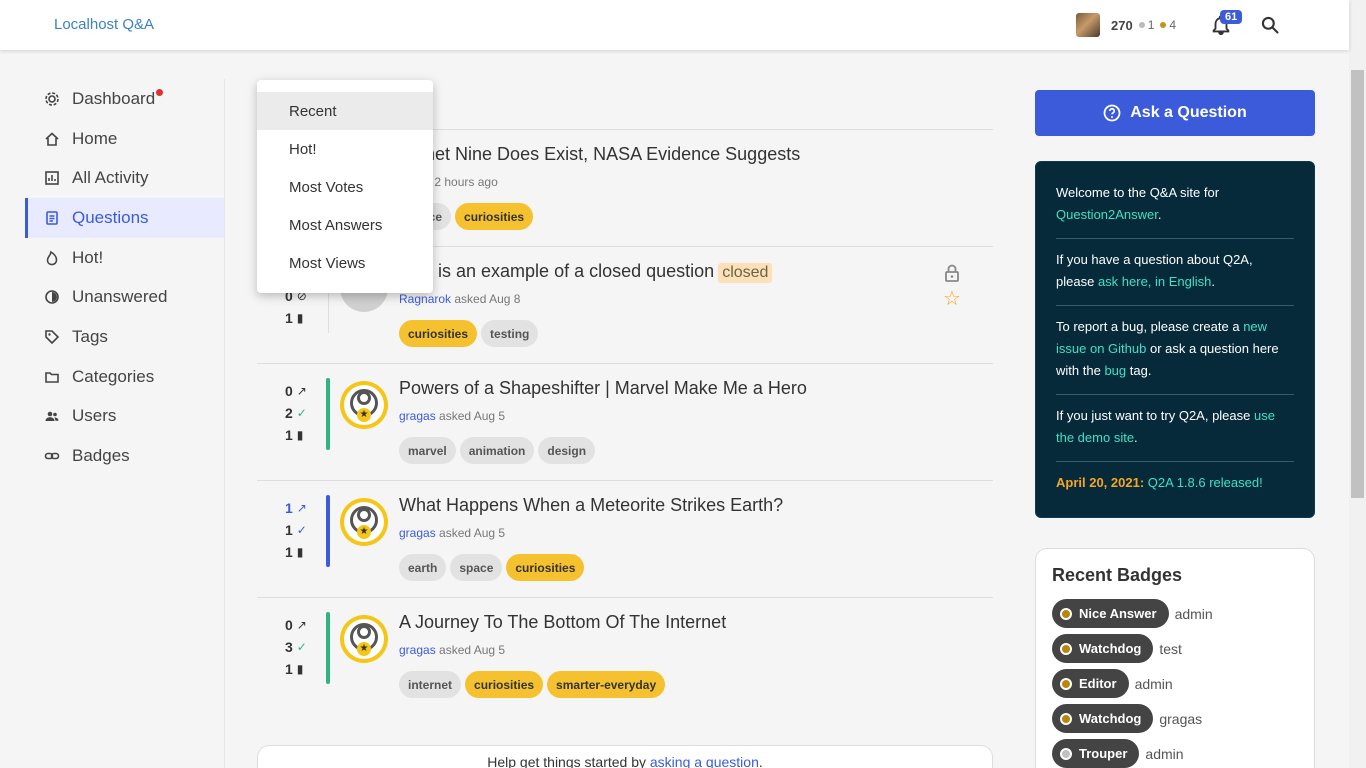  Describe the element at coordinates (300, 508) in the screenshot. I see `vote-count: 1 ↗` at that location.